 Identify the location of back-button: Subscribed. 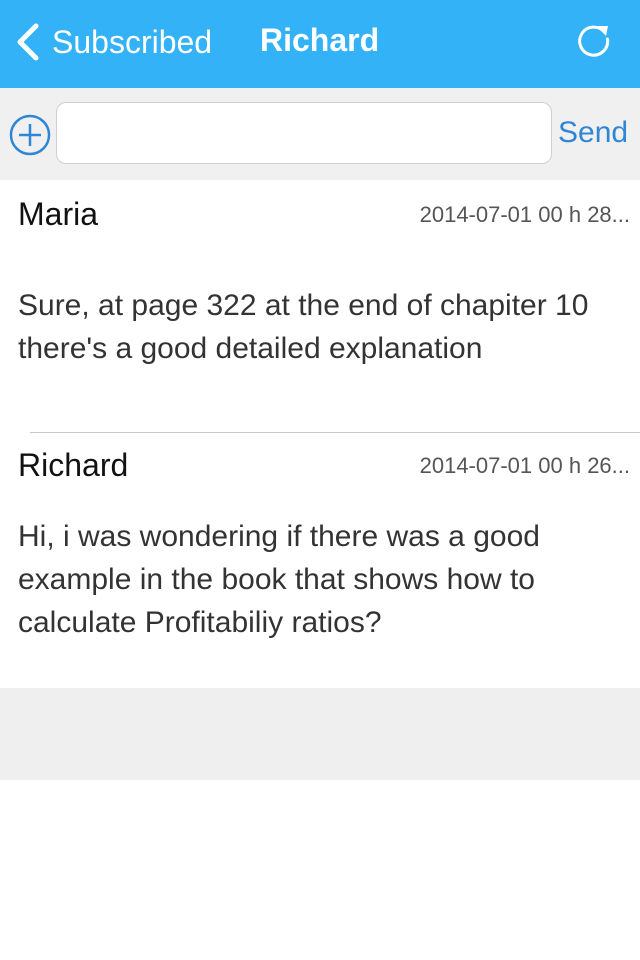
(113, 42).